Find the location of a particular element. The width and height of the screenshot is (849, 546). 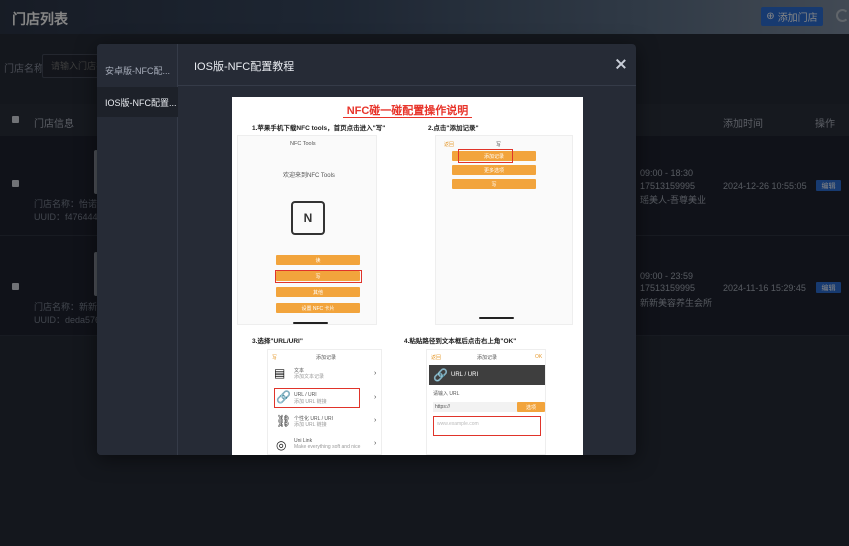

nfc-logo-icon: N is located at coordinates (308, 218).